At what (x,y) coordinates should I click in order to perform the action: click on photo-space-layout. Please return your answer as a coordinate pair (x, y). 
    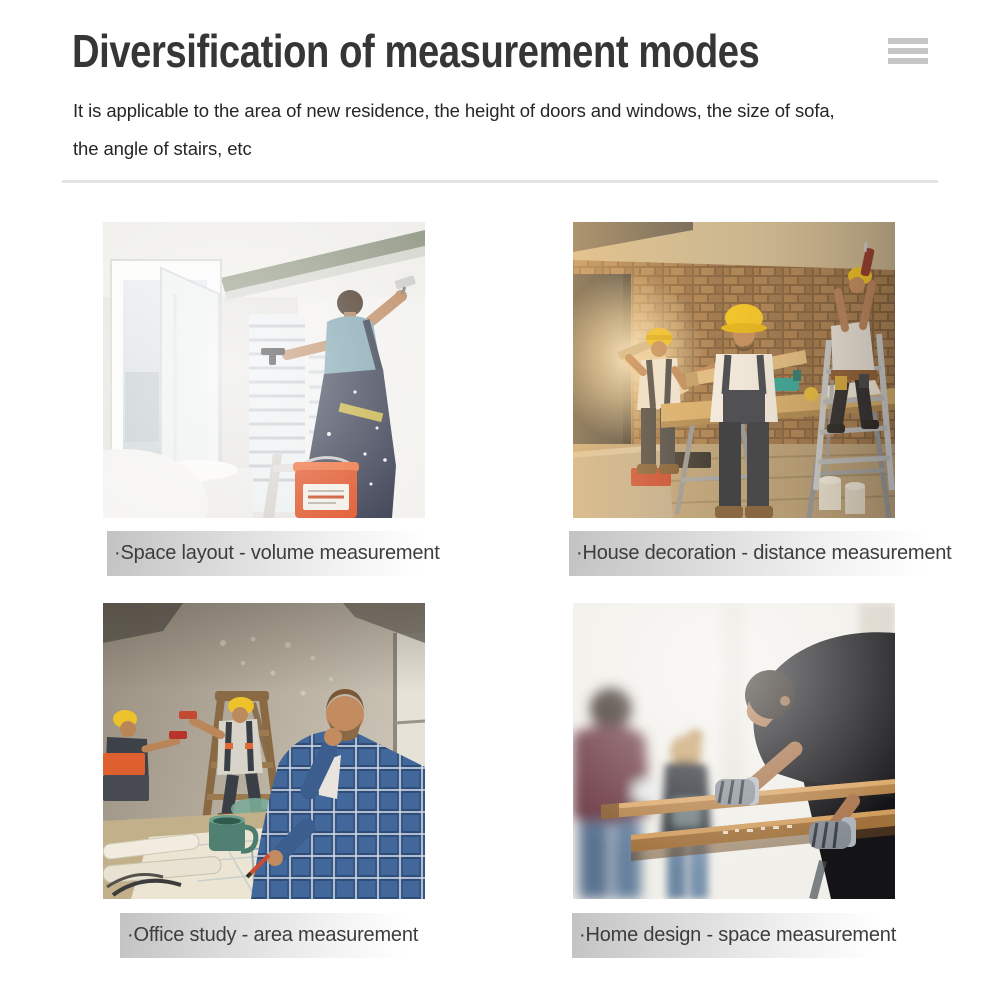
    Looking at the image, I should click on (264, 370).